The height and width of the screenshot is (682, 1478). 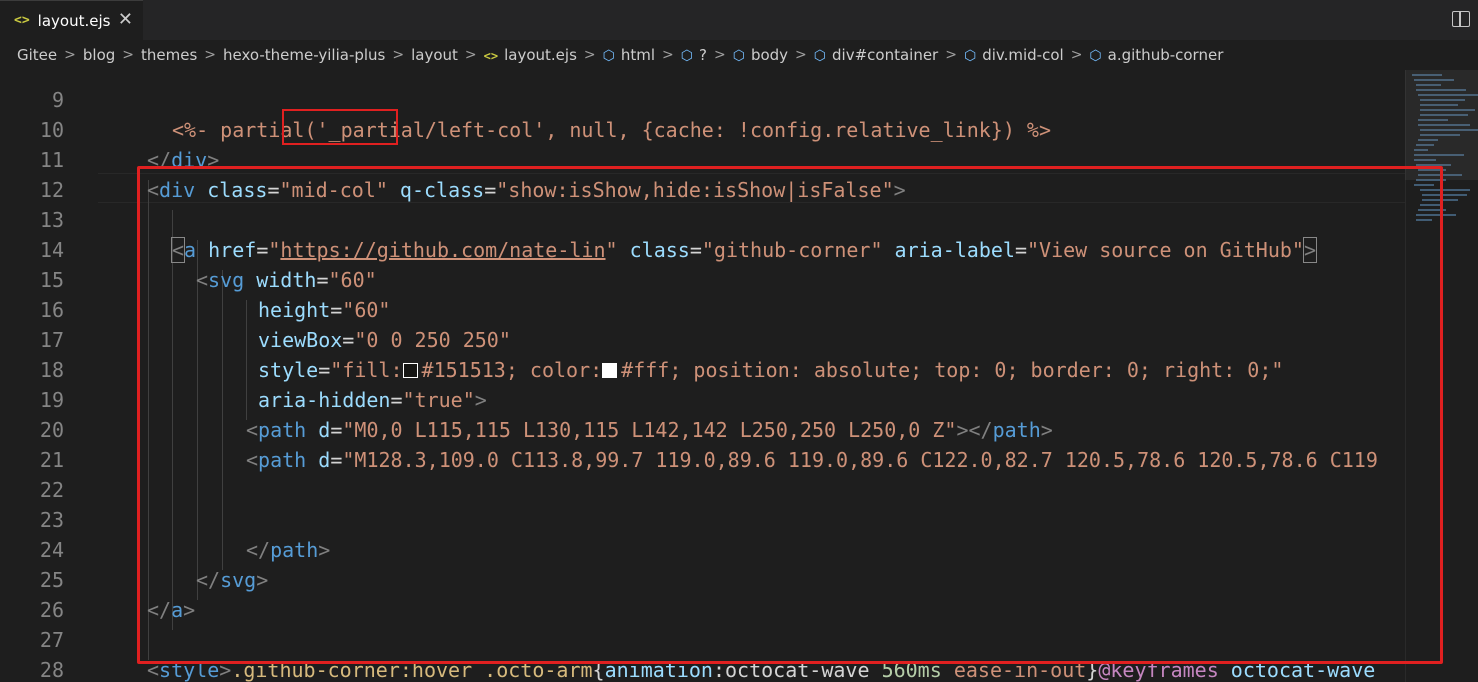 What do you see at coordinates (1461, 19) in the screenshot?
I see `split-editor-icon` at bounding box center [1461, 19].